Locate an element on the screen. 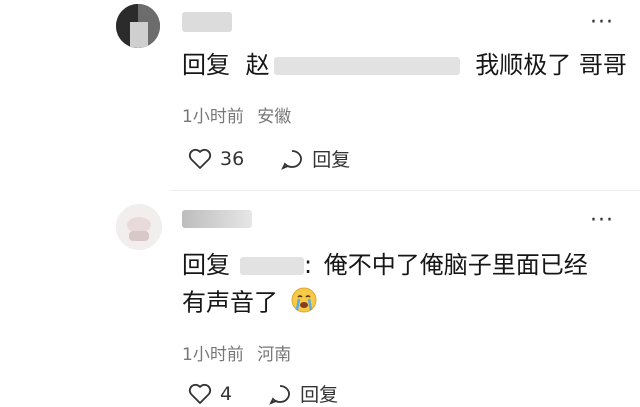  like-button: 4 is located at coordinates (210, 394).